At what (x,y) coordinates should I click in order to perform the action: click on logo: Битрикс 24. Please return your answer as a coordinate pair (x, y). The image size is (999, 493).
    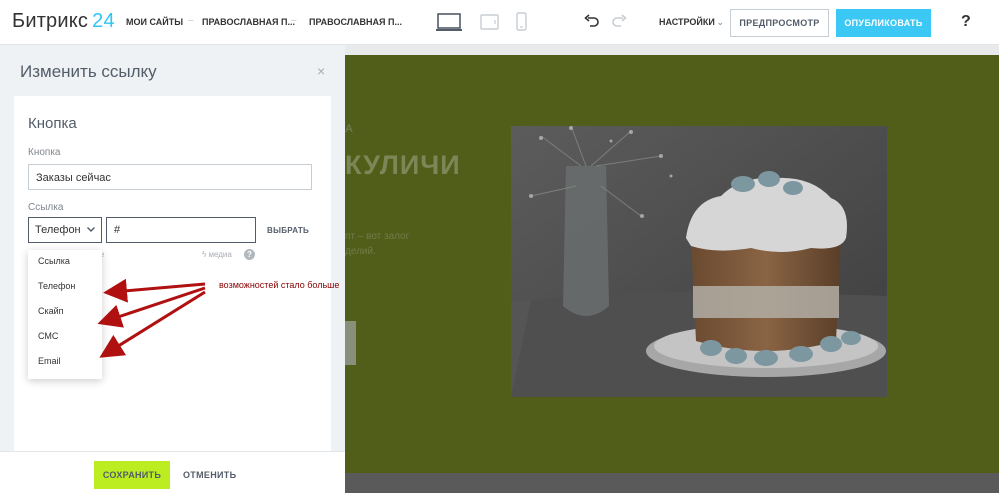
    Looking at the image, I should click on (63, 21).